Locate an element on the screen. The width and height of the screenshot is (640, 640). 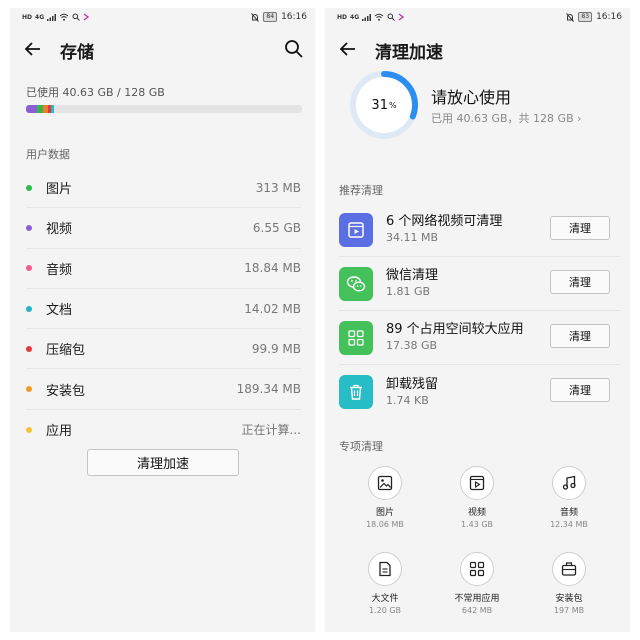
special-label: 安装包 is located at coordinates (569, 599).